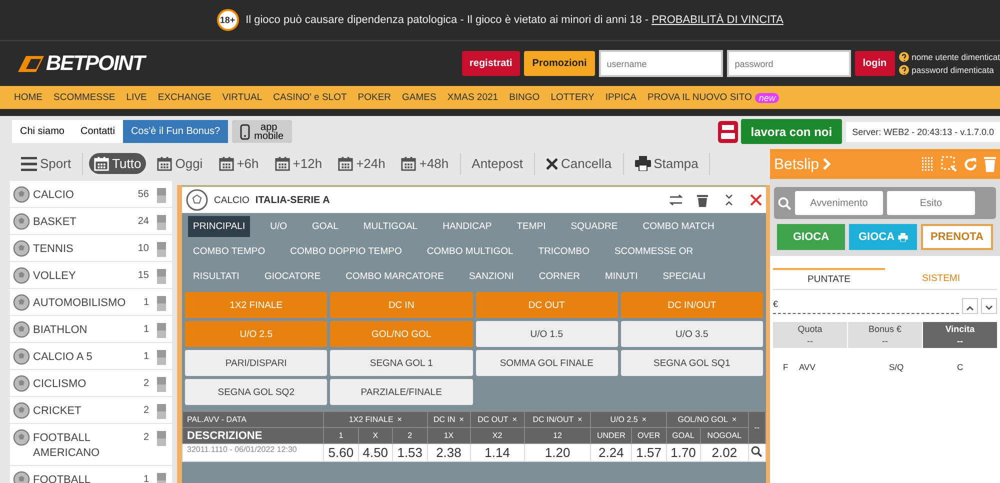  Describe the element at coordinates (310, 97) in the screenshot. I see `nav-link: CASINO' e SLOT` at that location.